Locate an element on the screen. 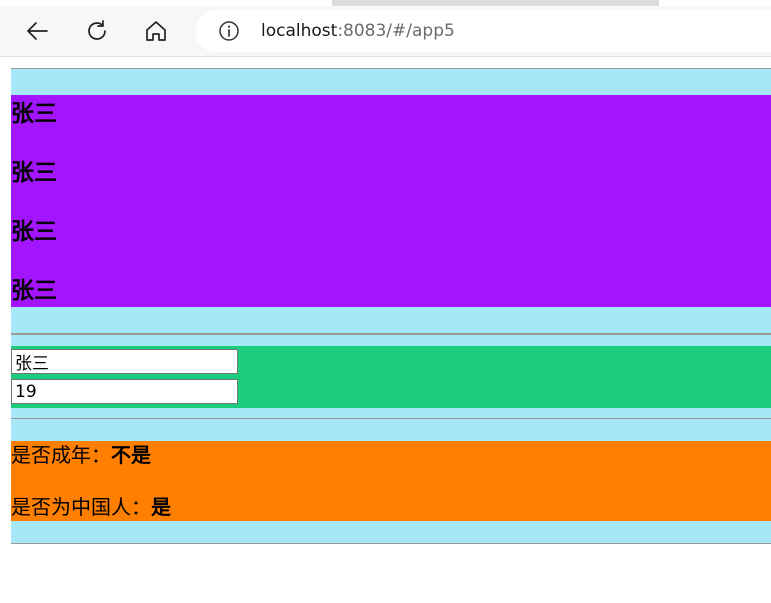 This screenshot has height=603, width=771. form-section is located at coordinates (391, 371).